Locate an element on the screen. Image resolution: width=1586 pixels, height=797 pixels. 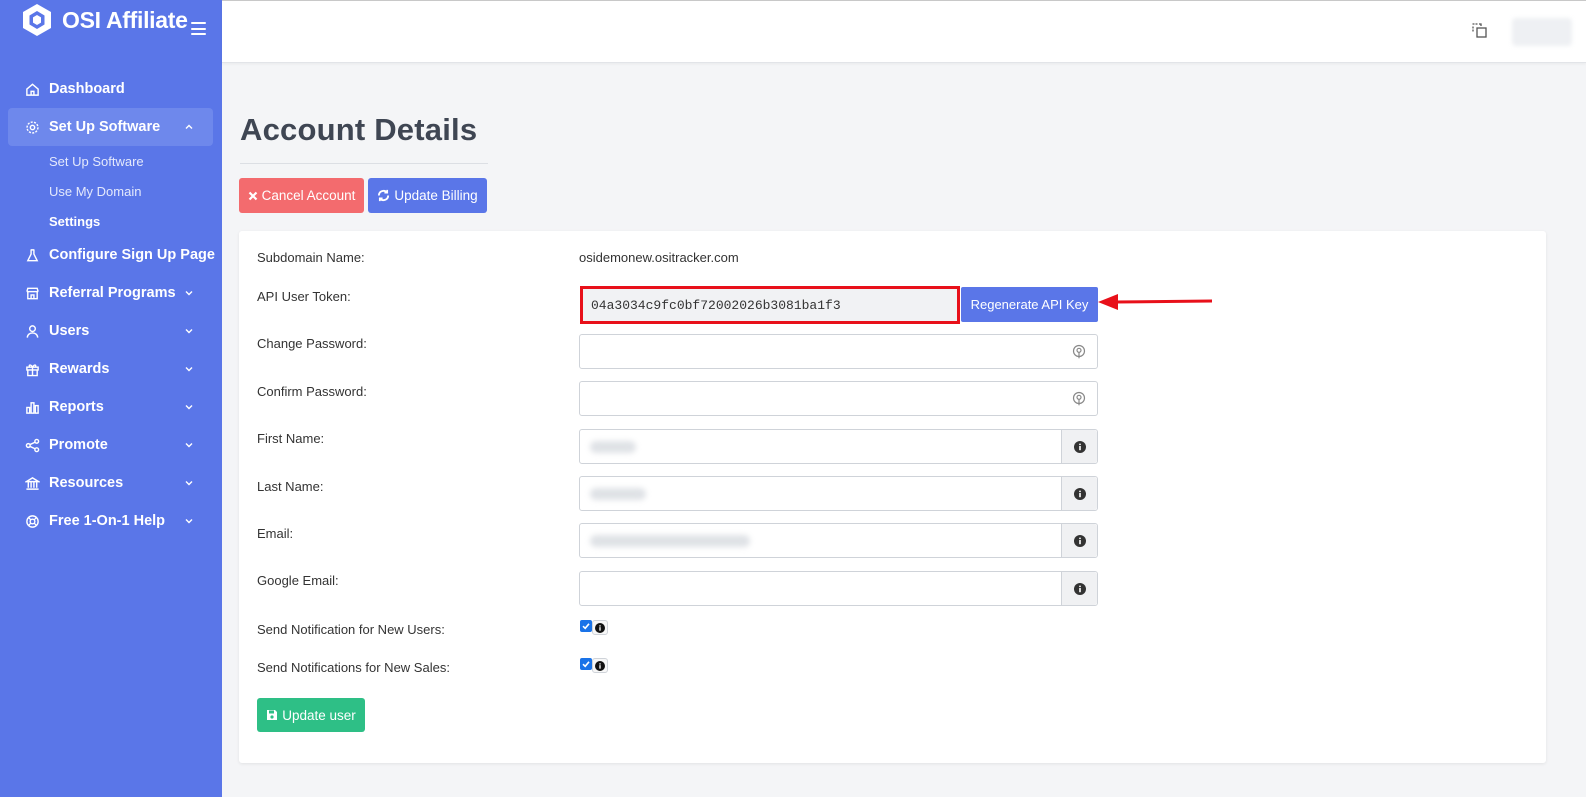
sidebar-item-users: Users is located at coordinates (111, 331).